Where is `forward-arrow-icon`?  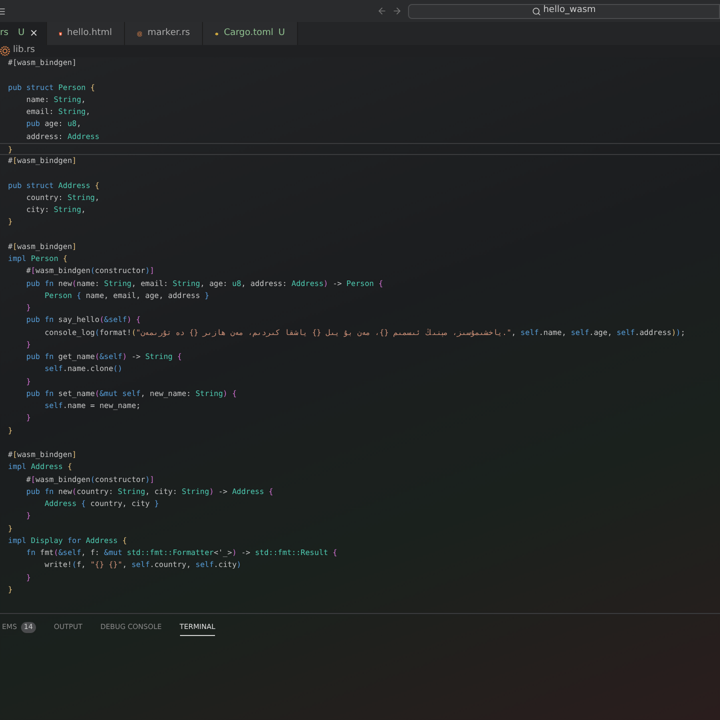
forward-arrow-icon is located at coordinates (397, 11).